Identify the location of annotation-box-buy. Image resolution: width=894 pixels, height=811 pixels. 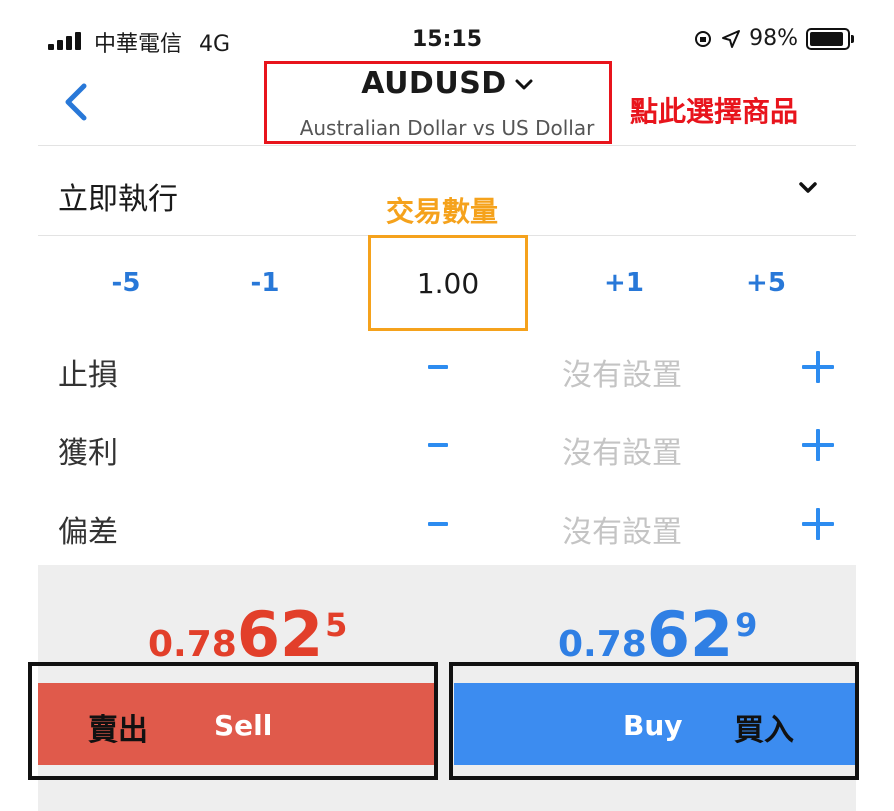
(654, 721).